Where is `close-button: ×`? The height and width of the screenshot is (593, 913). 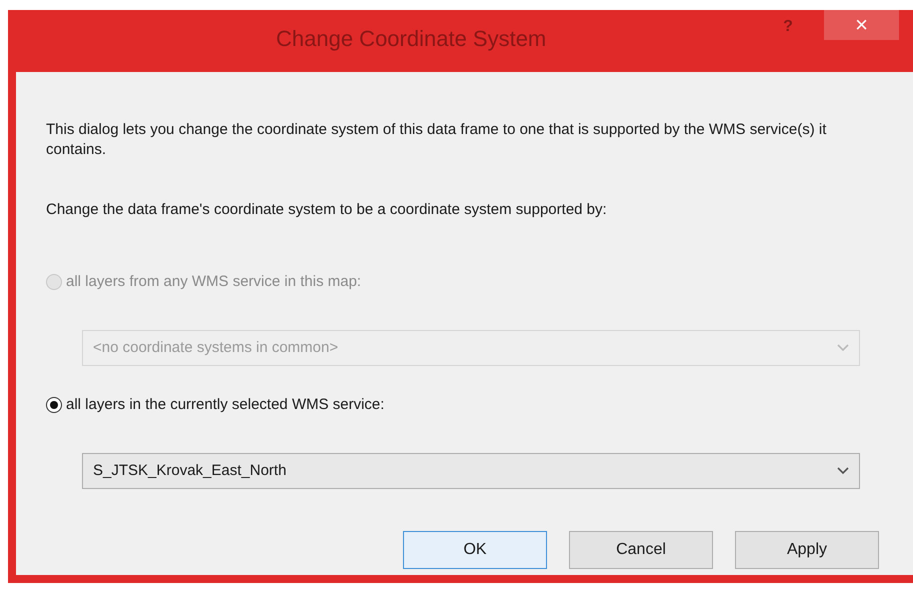 close-button: × is located at coordinates (861, 25).